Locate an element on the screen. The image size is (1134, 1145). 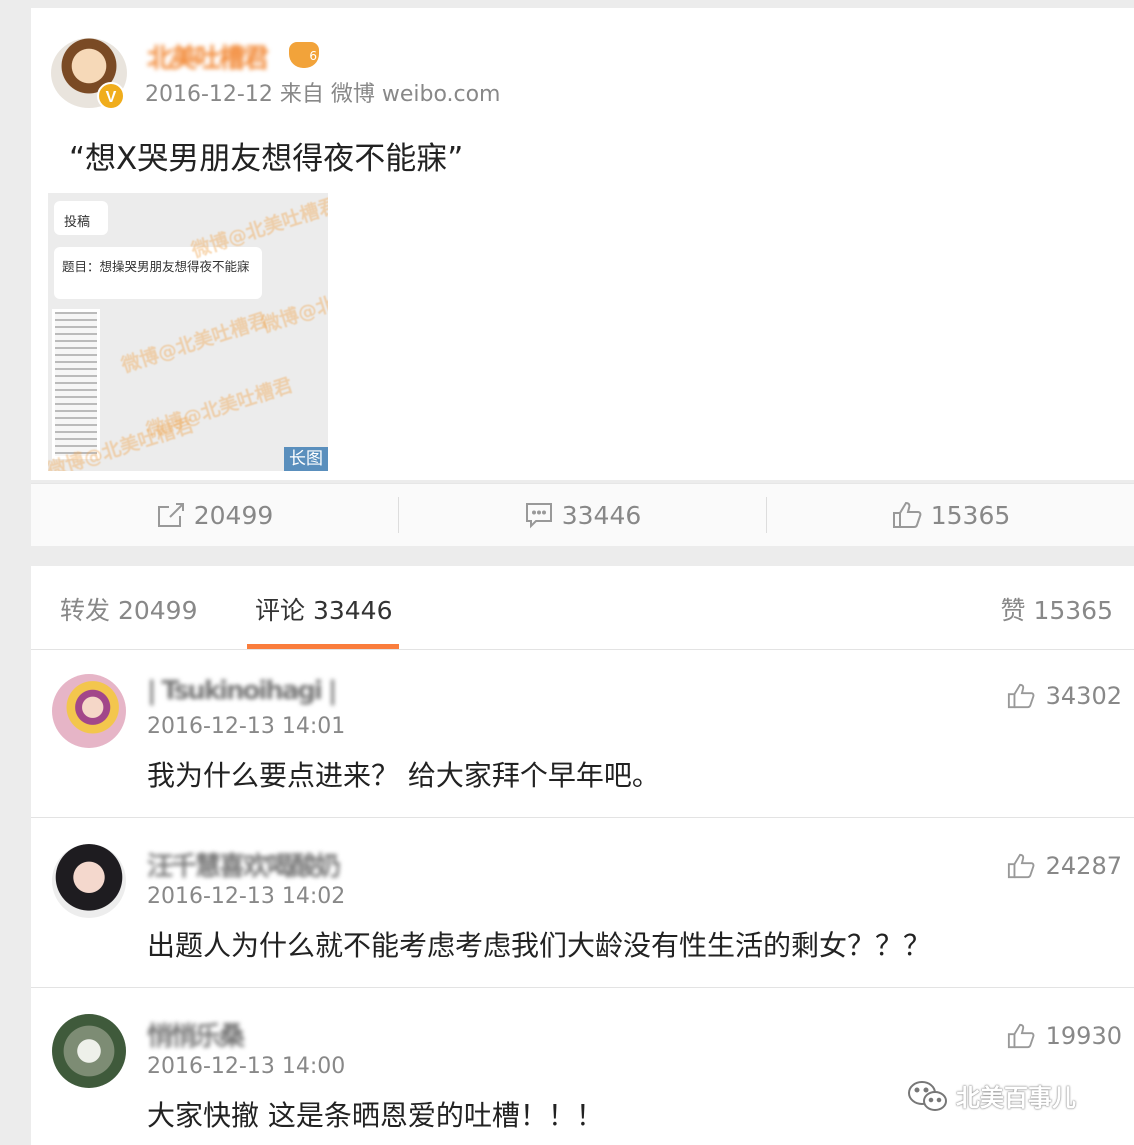
image-label-title: 题目：想操哭男朋友想得夜不能寐 is located at coordinates (156, 266).